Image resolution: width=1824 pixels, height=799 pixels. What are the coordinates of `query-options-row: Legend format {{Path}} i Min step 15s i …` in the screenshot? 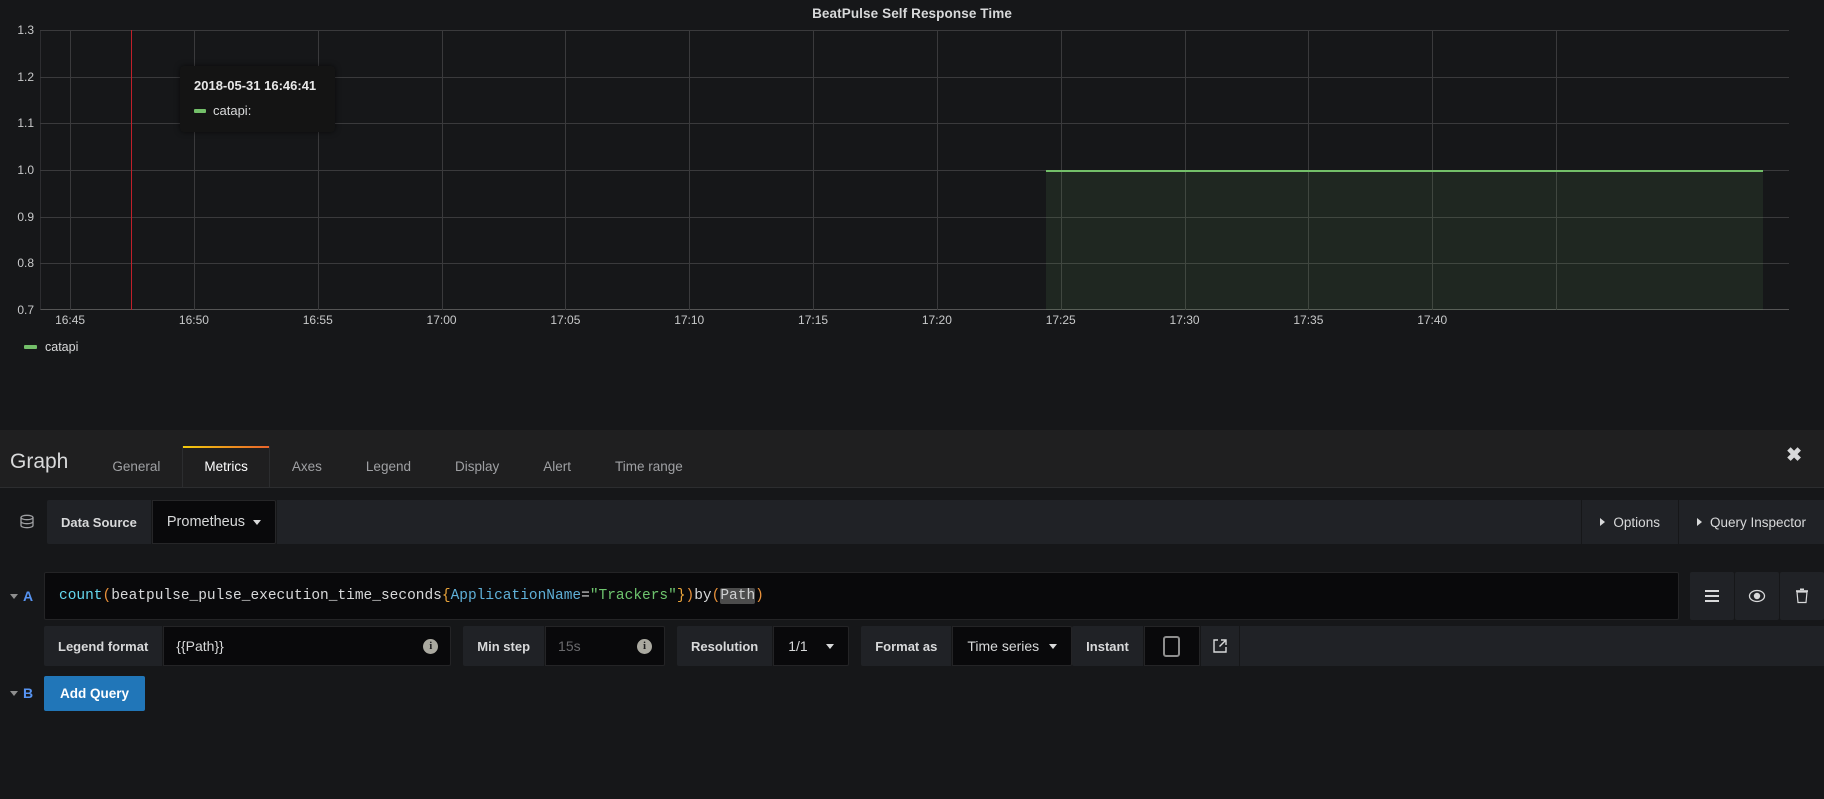 It's located at (912, 646).